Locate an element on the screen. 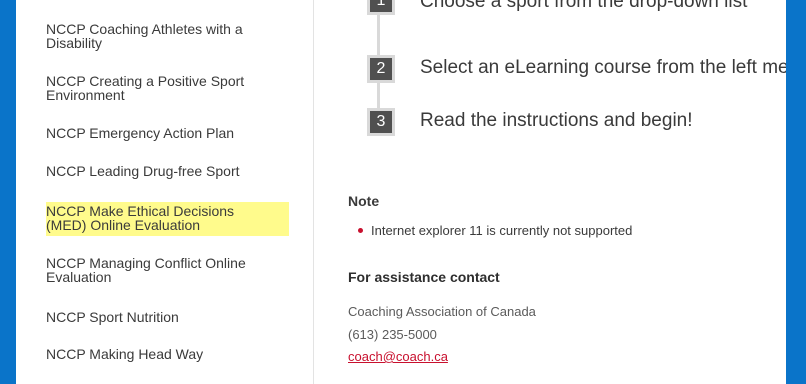  step-text-1: Choose a sport from the drop-down list is located at coordinates (584, 6).